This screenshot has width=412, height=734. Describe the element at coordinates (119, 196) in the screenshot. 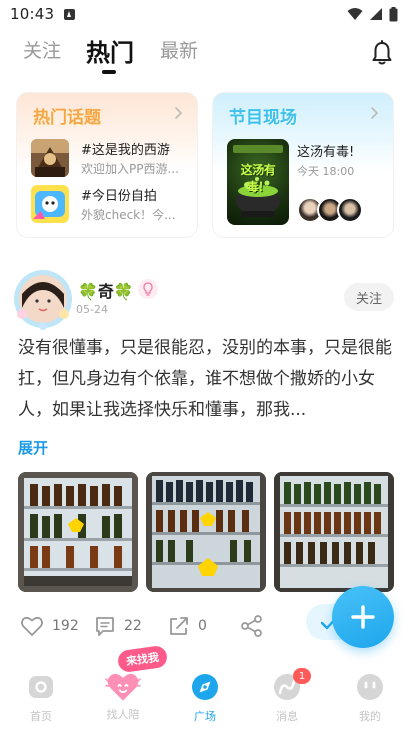

I see `topic-title: #今日份自拍` at that location.